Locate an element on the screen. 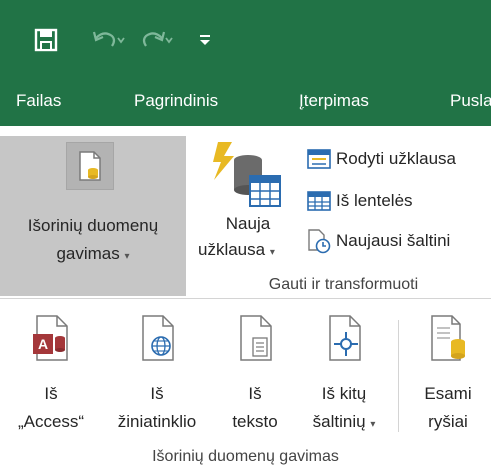 The height and width of the screenshot is (472, 491). from-other-sources-label-line1: Iš kitų is located at coordinates (344, 393).